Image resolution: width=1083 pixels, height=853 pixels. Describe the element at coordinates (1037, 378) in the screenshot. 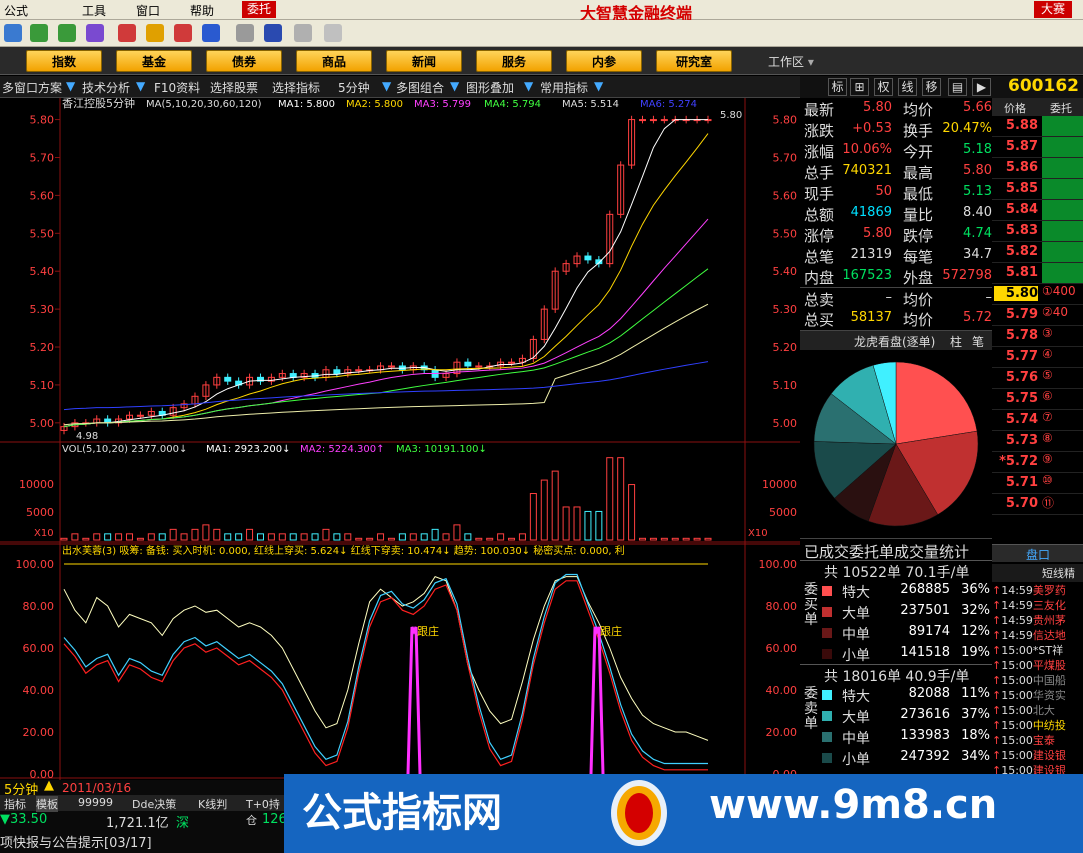

I see `book-price-row: 5.76 ⑤` at that location.